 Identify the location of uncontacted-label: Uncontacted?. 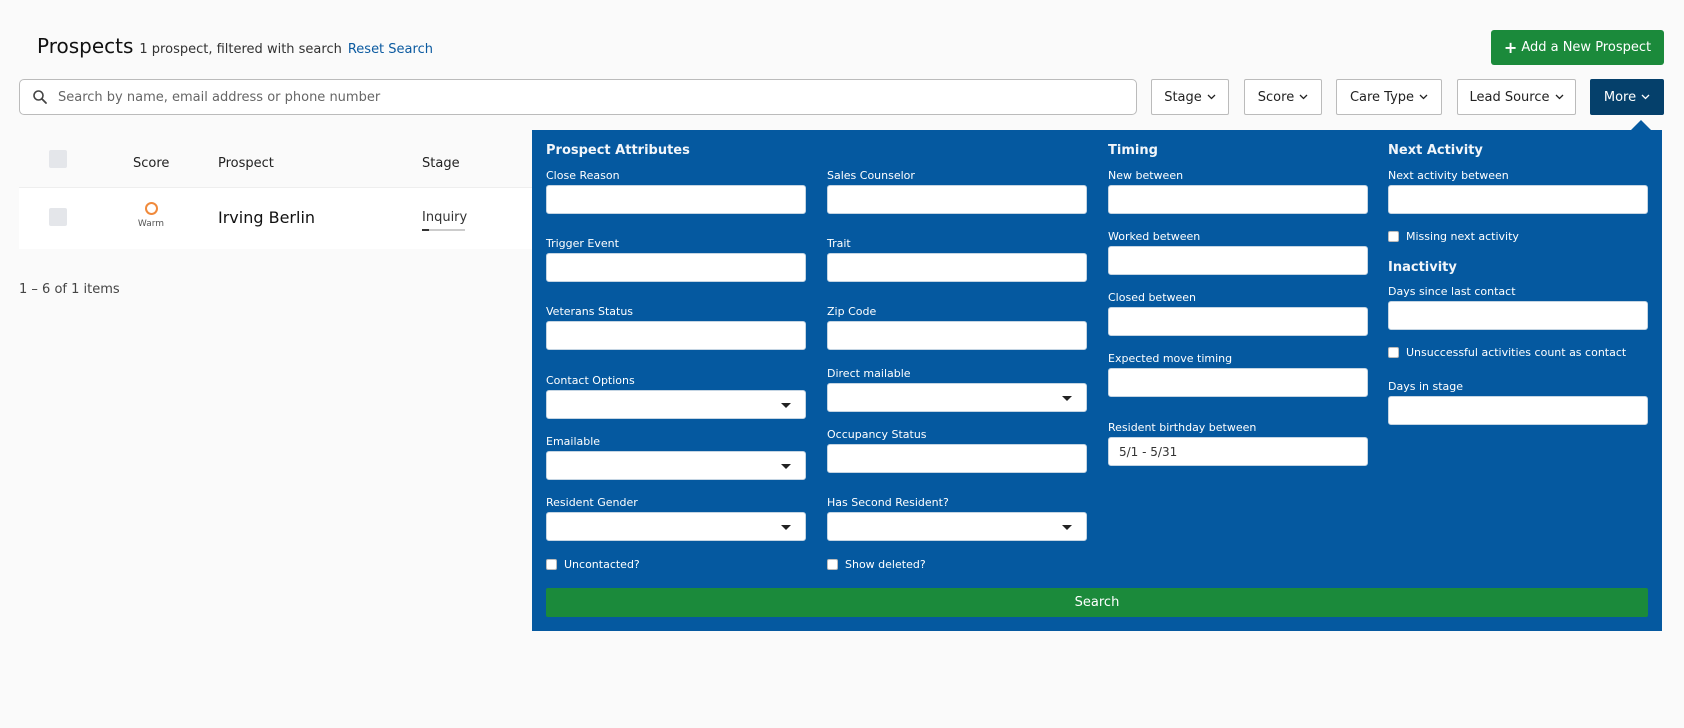
(602, 564).